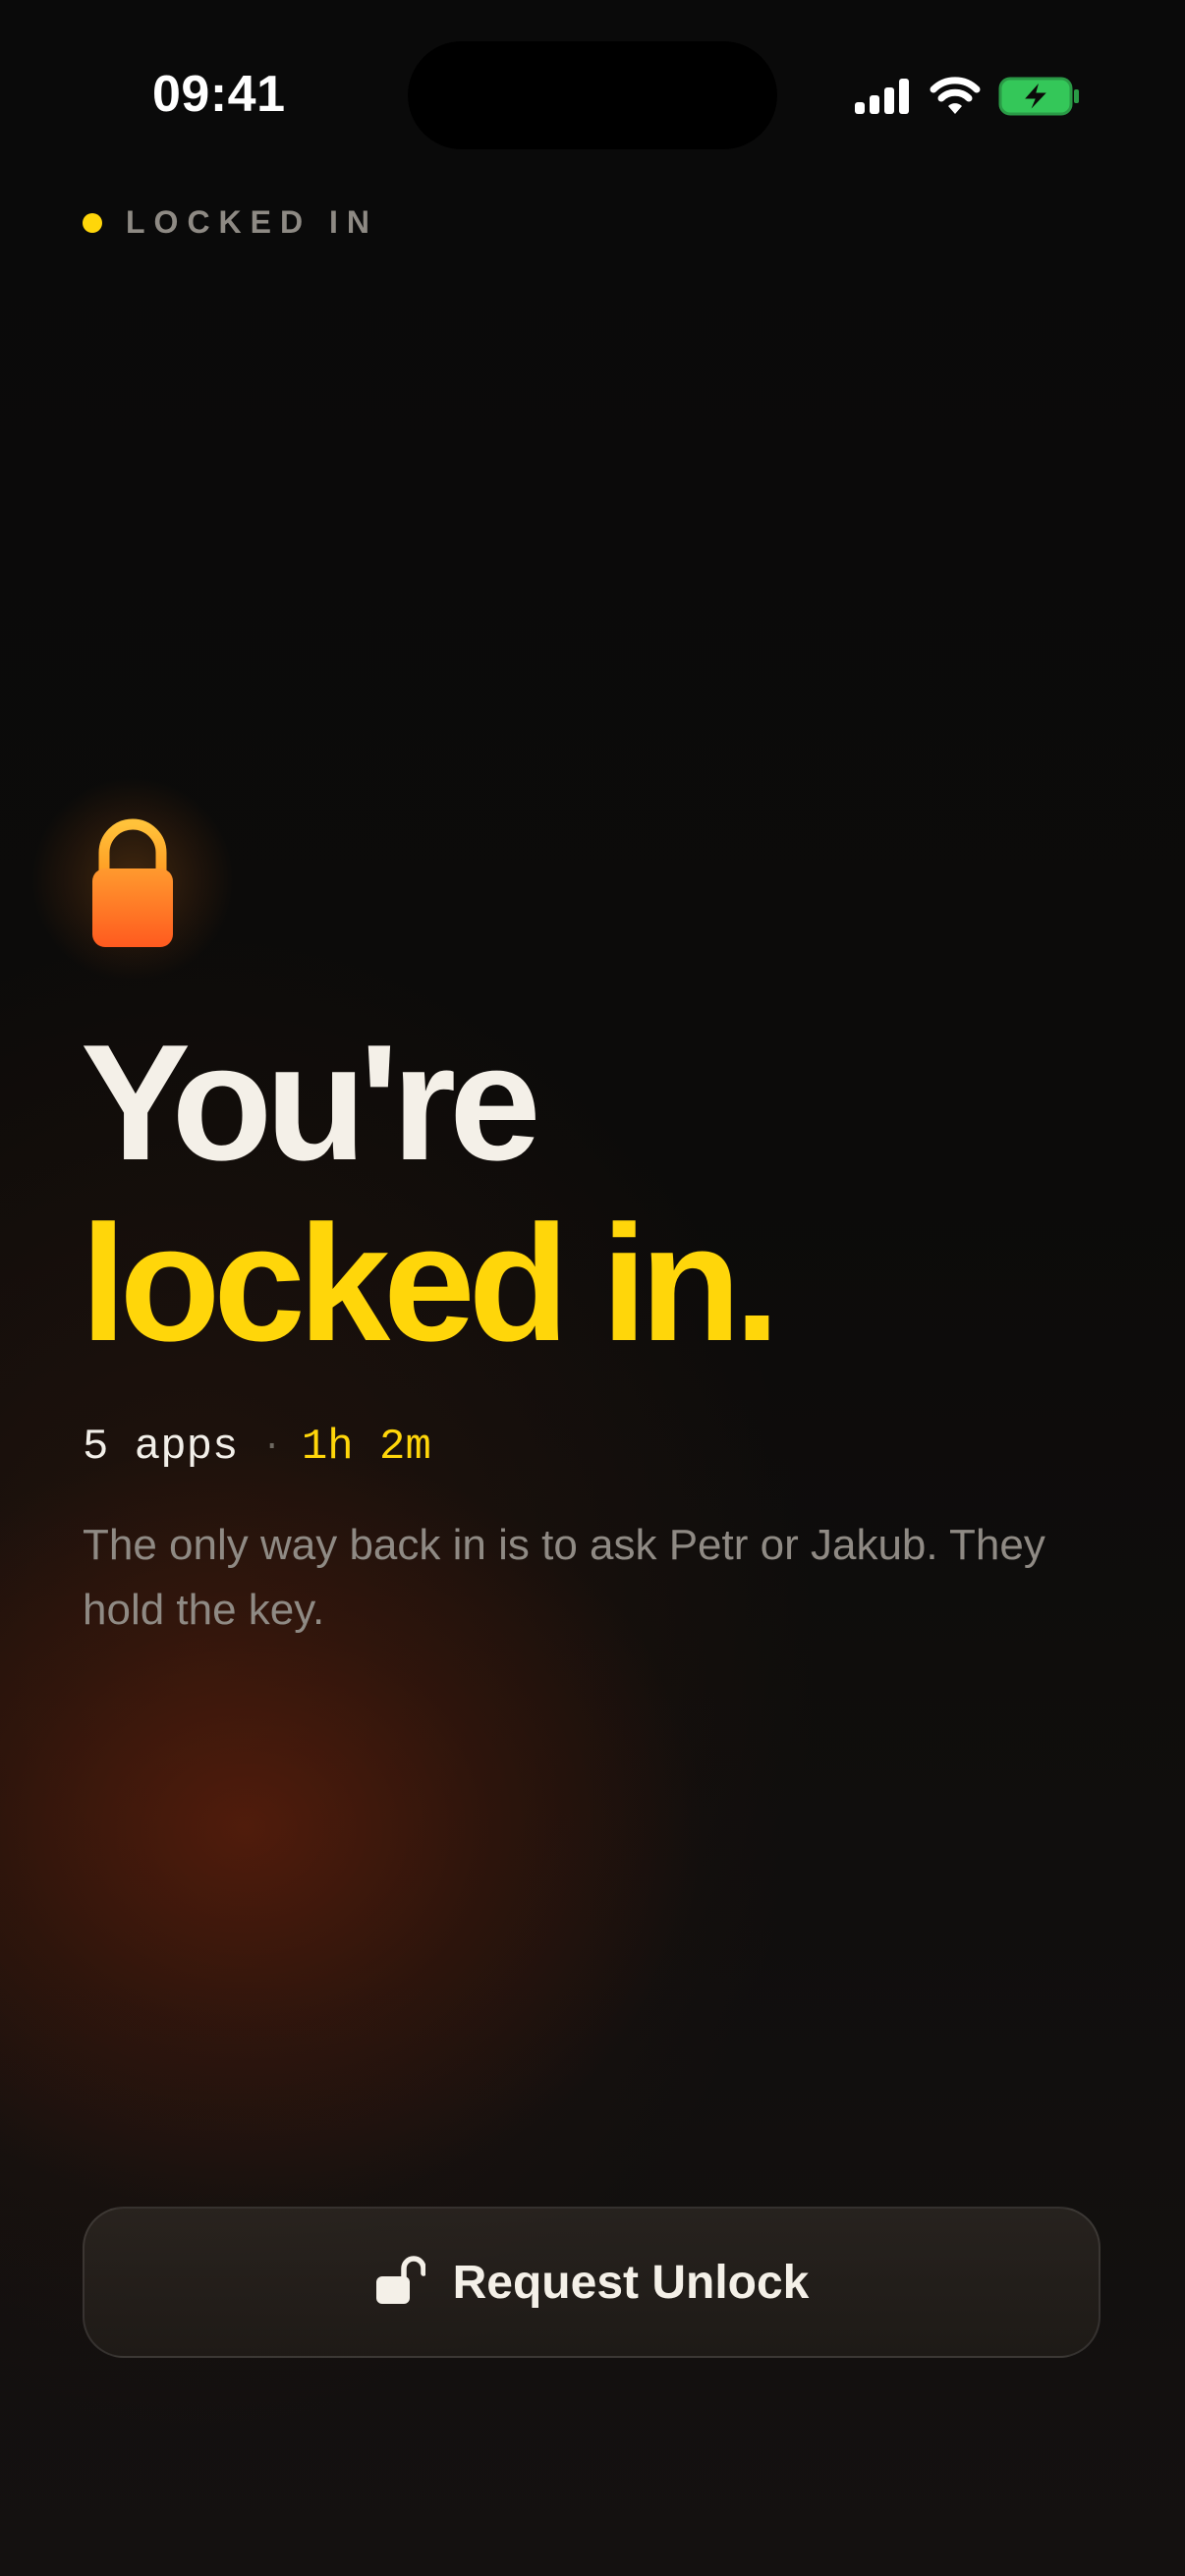 The width and height of the screenshot is (1185, 2576). I want to click on cellular-signal-icon, so click(883, 98).